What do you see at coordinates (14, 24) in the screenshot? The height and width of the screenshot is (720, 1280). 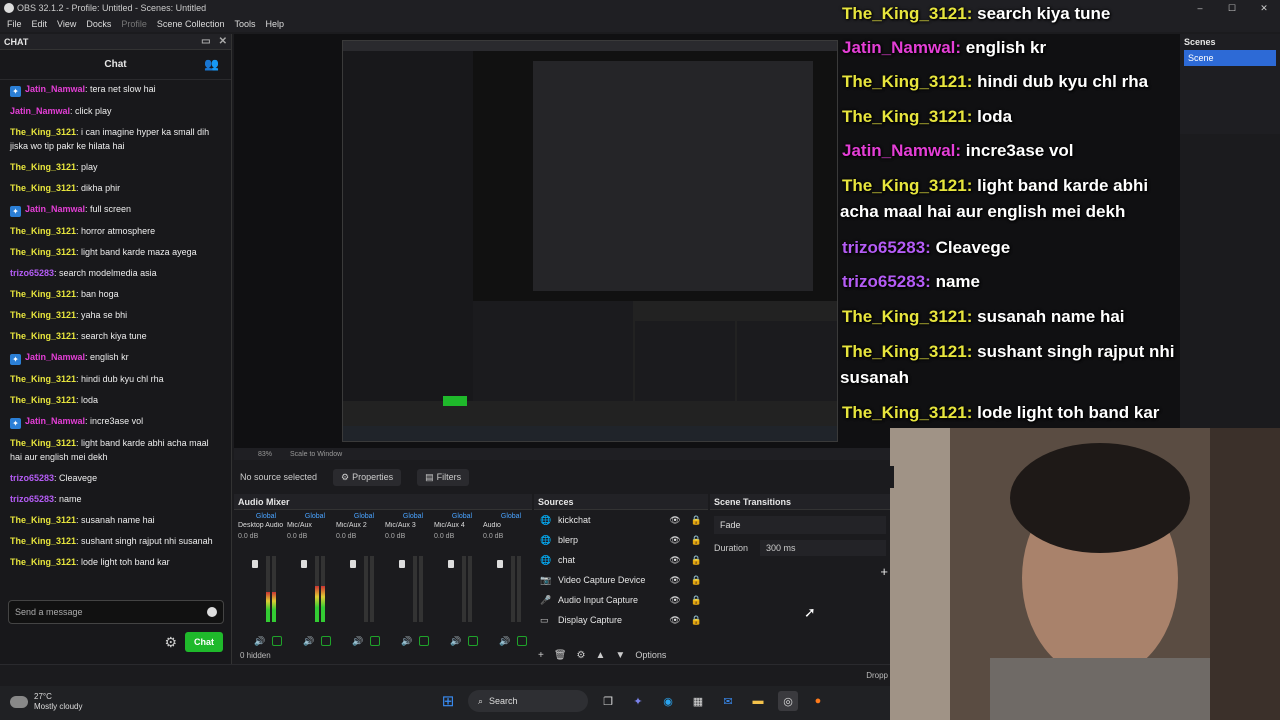 I see `menu-file: File` at bounding box center [14, 24].